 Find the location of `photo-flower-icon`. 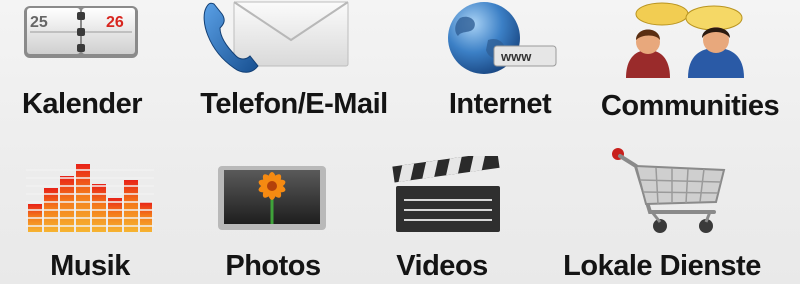

photo-flower-icon is located at coordinates (272, 198).